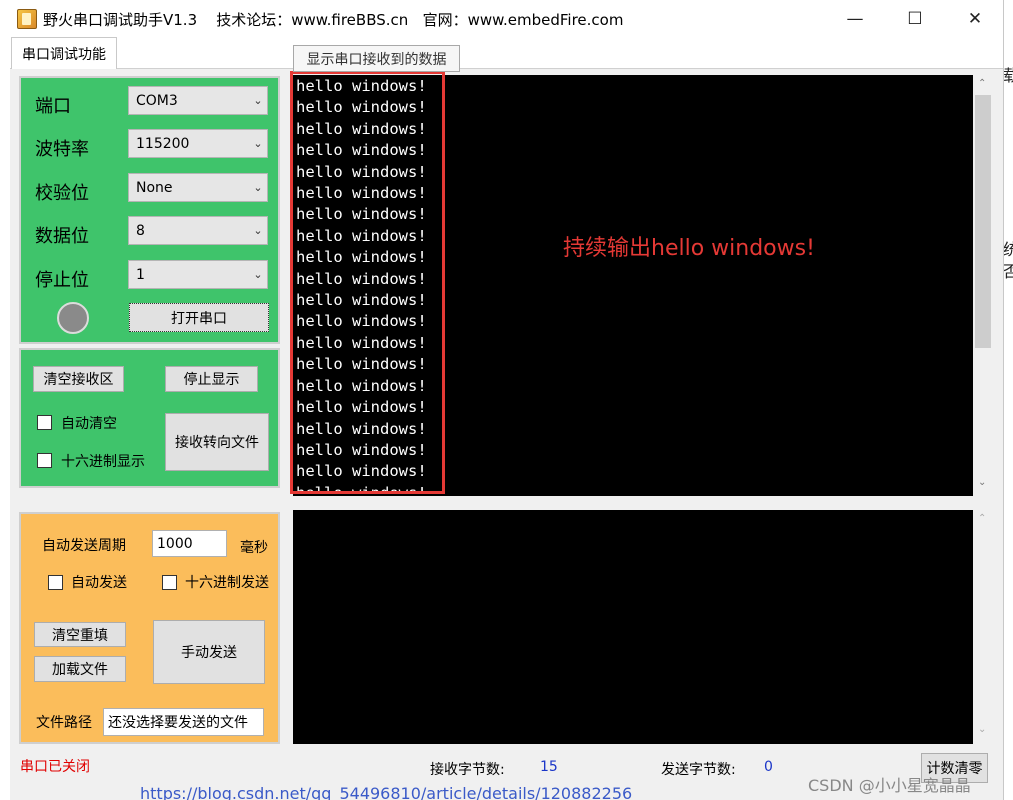  What do you see at coordinates (1008, 75) in the screenshot?
I see `background-text: 载` at bounding box center [1008, 75].